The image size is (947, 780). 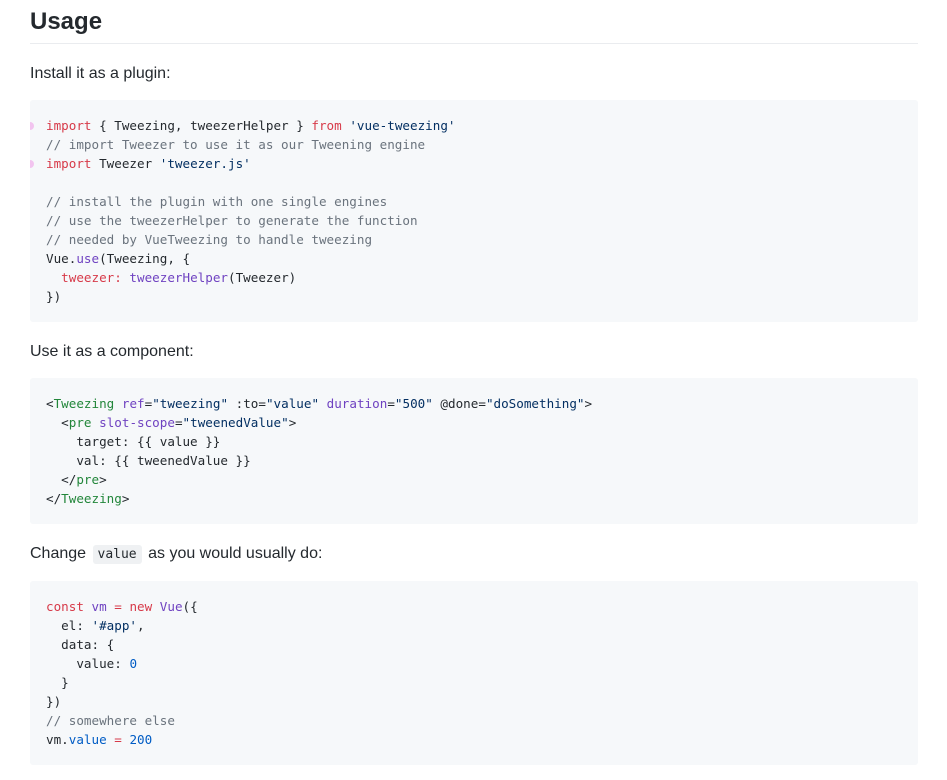 What do you see at coordinates (190, 606) in the screenshot?
I see `code-text: ({` at bounding box center [190, 606].